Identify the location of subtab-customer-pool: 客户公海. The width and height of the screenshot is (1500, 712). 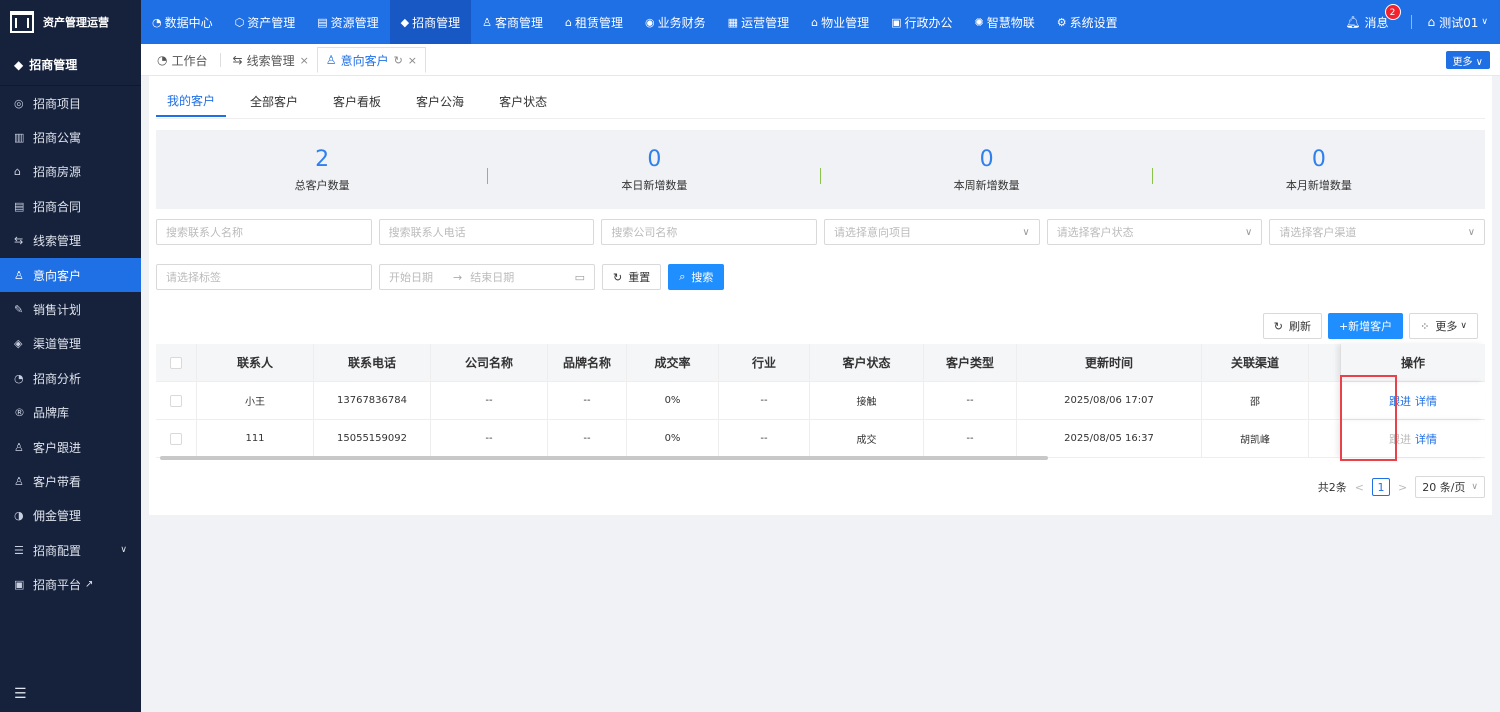
(440, 101).